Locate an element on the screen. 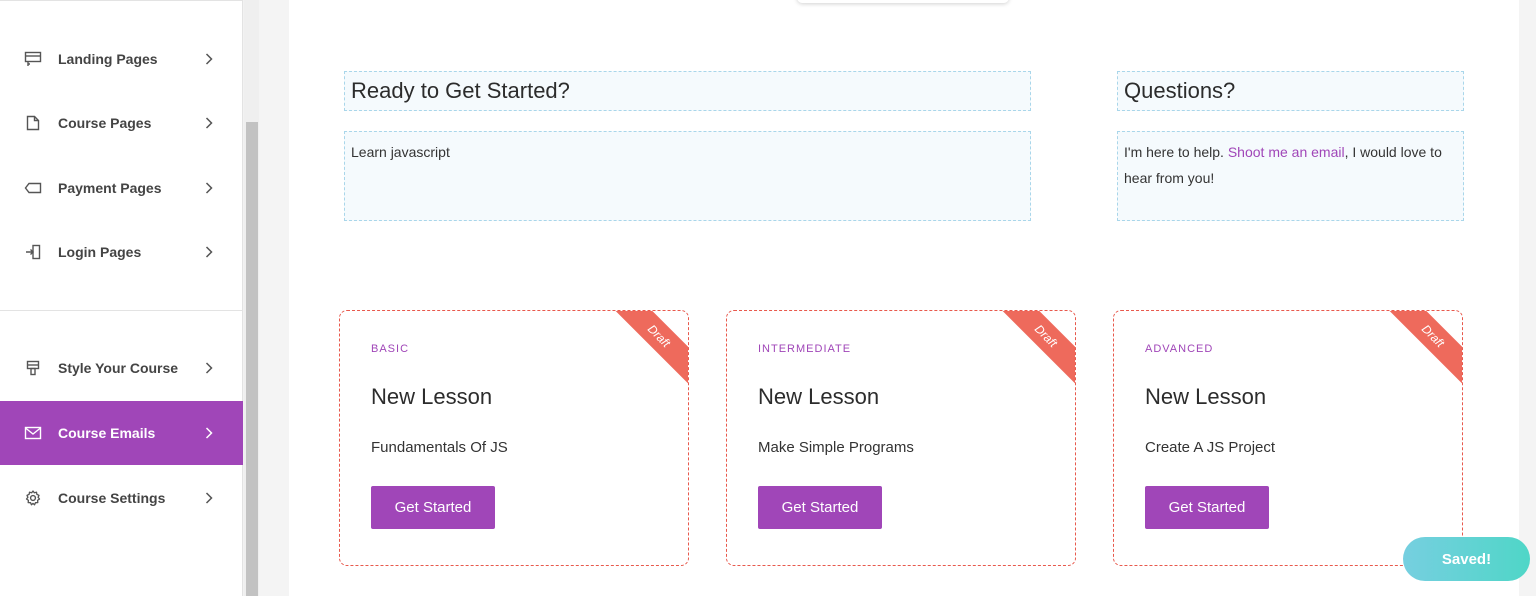 The height and width of the screenshot is (596, 1536). gear-icon is located at coordinates (33, 498).